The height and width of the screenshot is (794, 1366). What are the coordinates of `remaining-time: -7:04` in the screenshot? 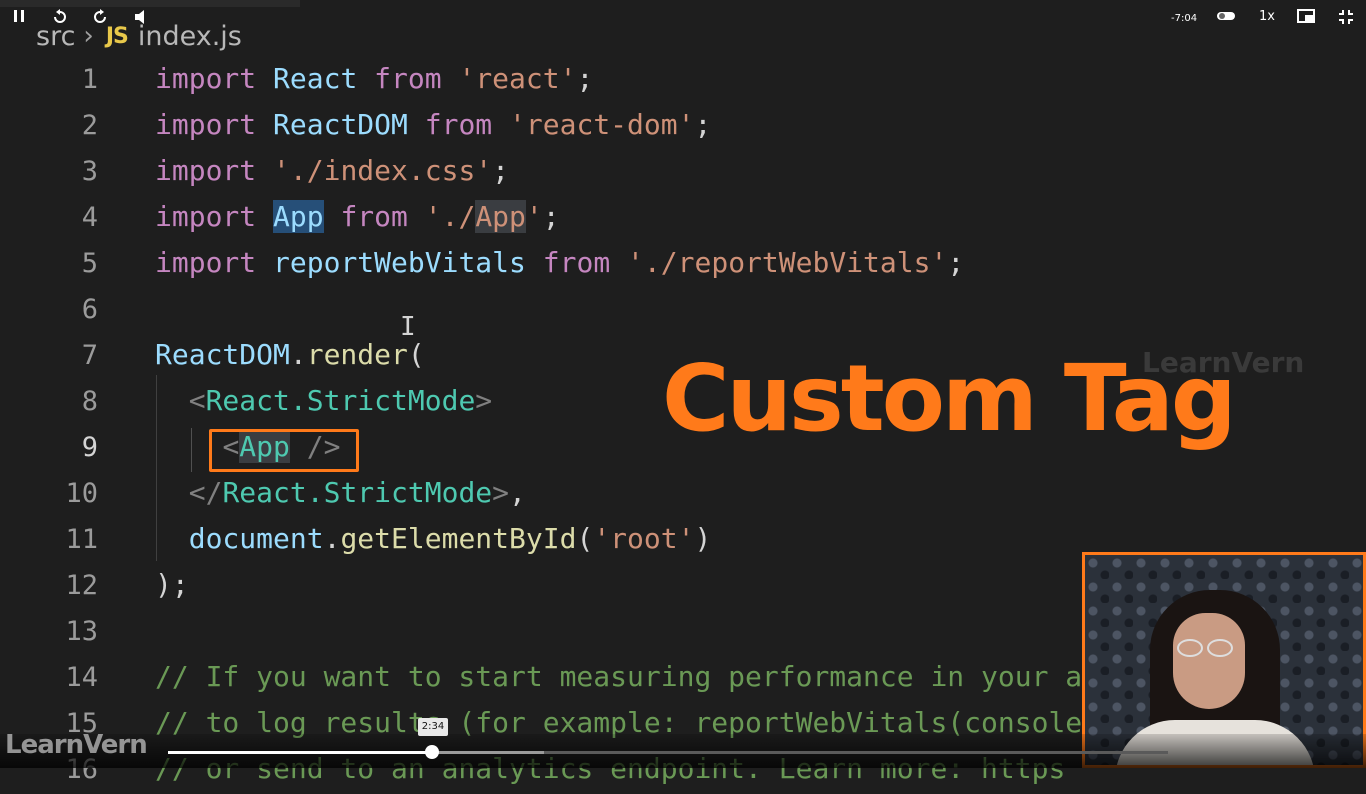 It's located at (1184, 18).